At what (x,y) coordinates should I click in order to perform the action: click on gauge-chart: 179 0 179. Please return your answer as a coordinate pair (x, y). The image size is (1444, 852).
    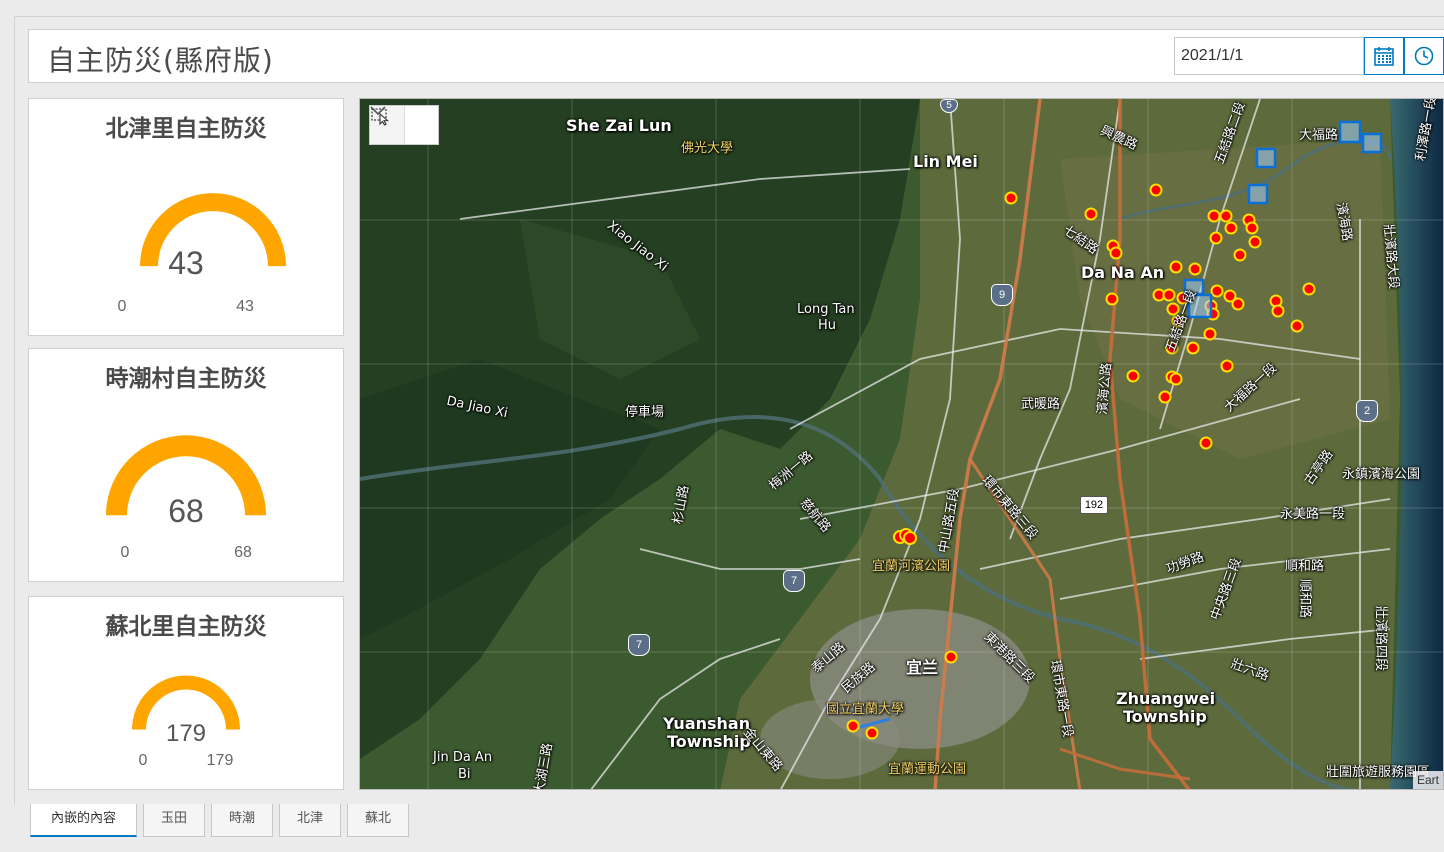
    Looking at the image, I should click on (186, 722).